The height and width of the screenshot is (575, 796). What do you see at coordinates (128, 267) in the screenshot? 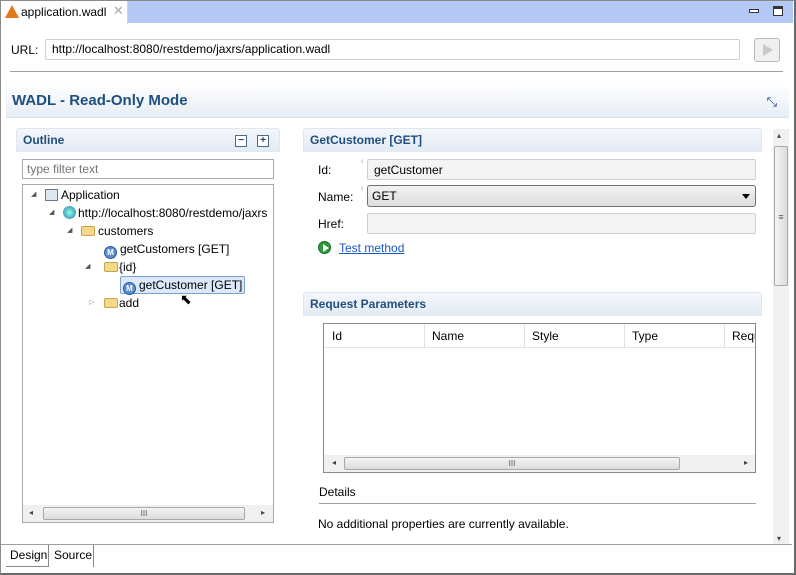
I see `tree-label: {id}` at bounding box center [128, 267].